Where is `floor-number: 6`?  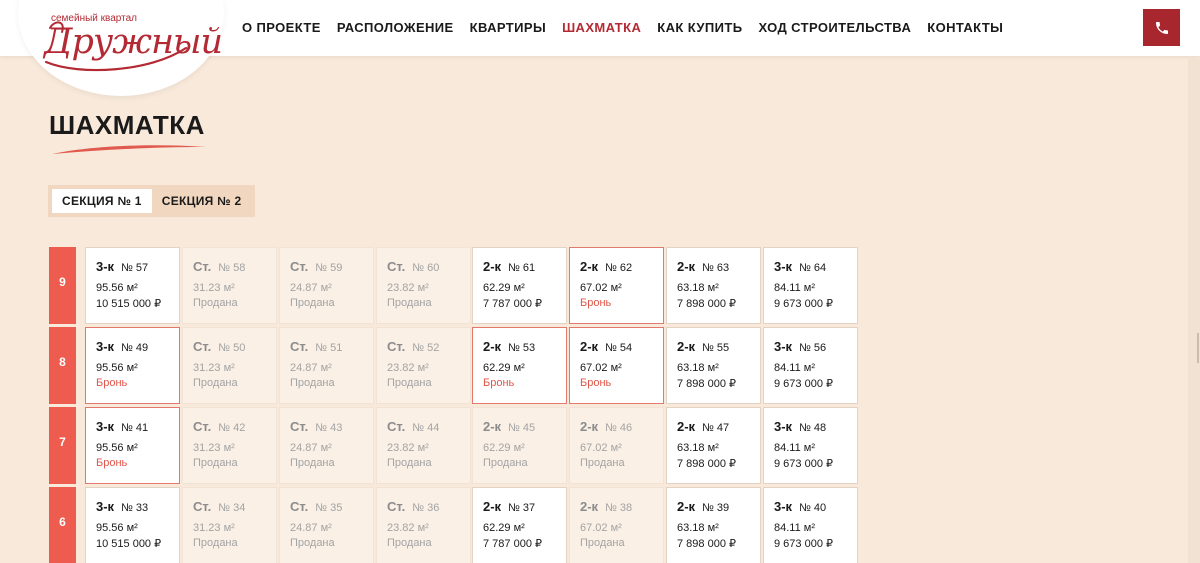 floor-number: 6 is located at coordinates (62, 525).